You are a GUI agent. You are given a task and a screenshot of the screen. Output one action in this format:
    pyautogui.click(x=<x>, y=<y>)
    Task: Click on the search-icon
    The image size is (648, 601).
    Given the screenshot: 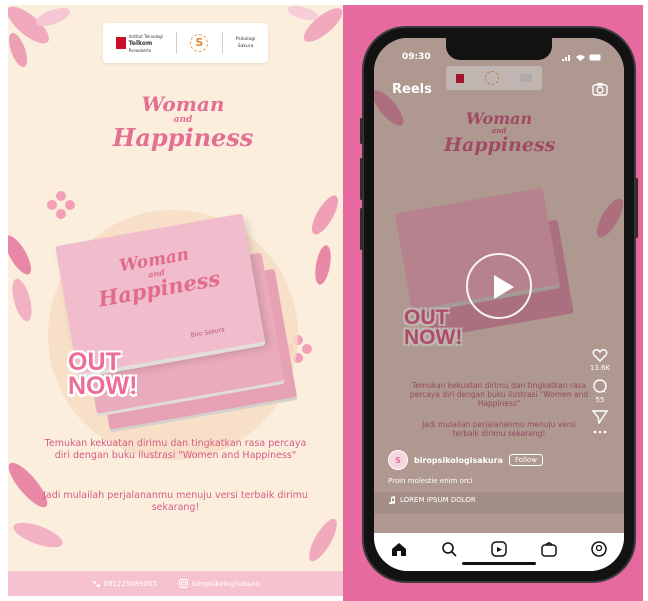 What is the action you would take?
    pyautogui.click(x=449, y=549)
    